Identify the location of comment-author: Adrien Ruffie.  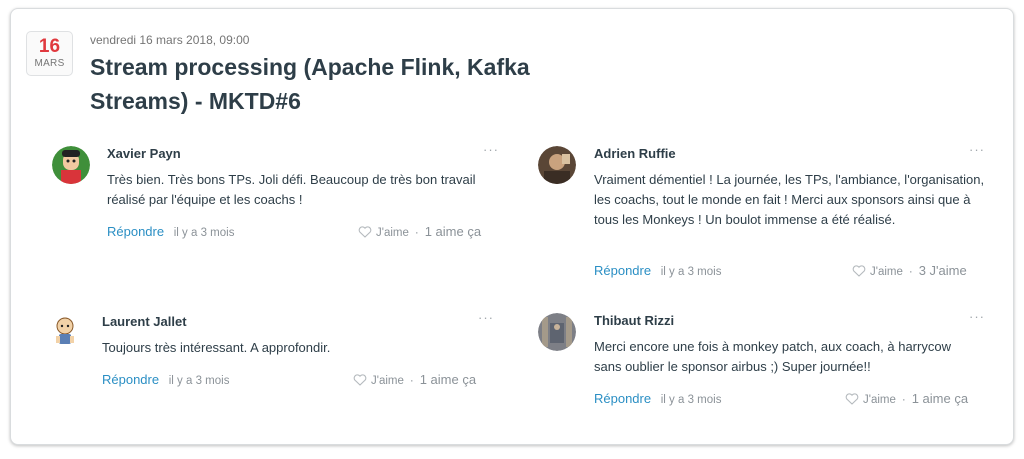
(635, 153).